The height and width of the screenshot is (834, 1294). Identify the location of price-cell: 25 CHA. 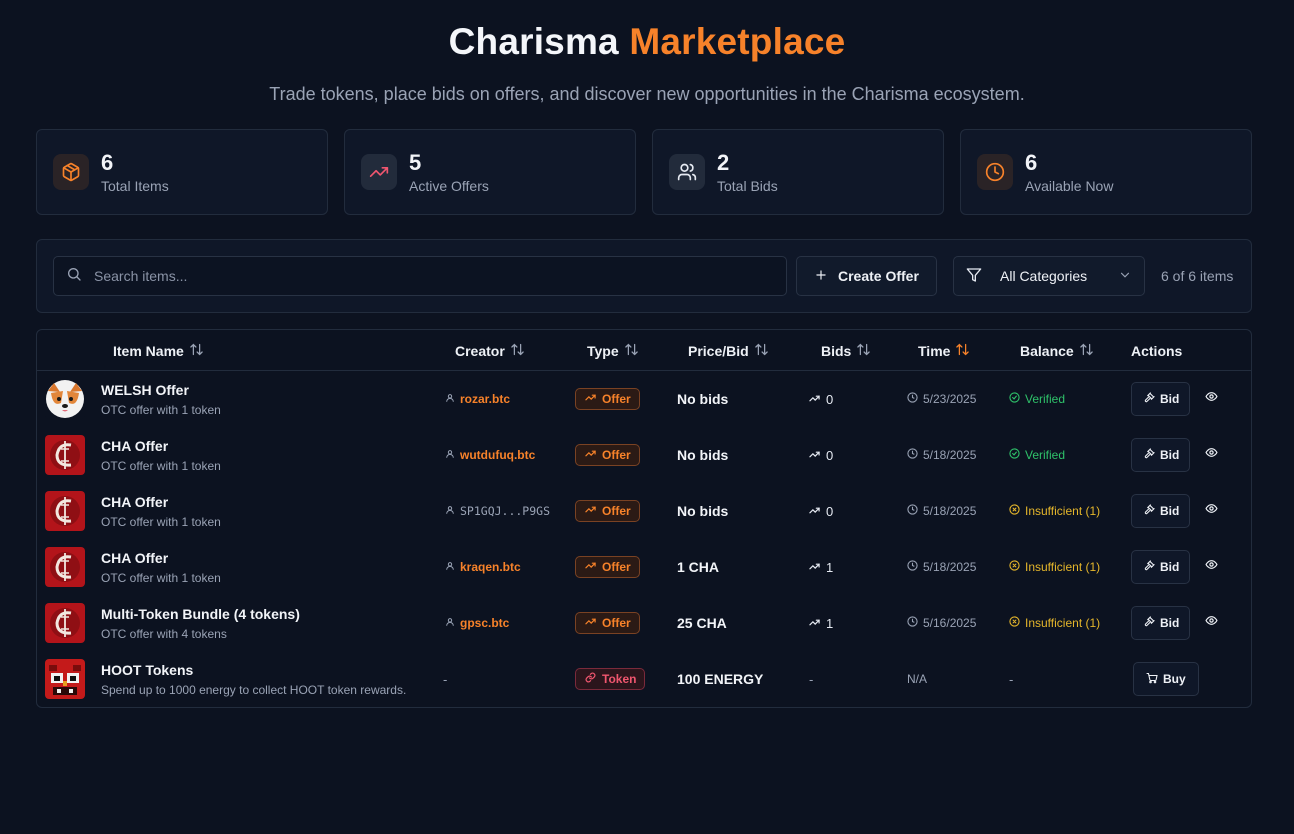
(702, 623).